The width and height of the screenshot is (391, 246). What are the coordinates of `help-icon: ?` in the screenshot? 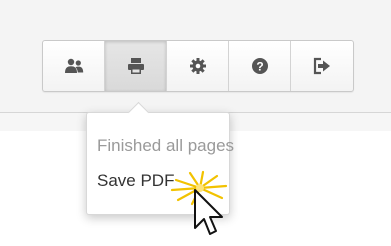 It's located at (260, 66).